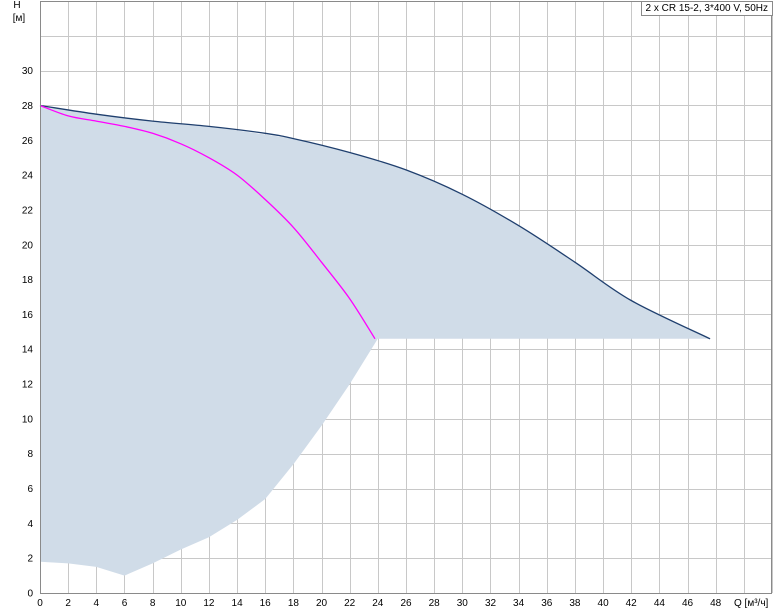 The height and width of the screenshot is (611, 774). I want to click on x-tick-label: 44, so click(660, 603).